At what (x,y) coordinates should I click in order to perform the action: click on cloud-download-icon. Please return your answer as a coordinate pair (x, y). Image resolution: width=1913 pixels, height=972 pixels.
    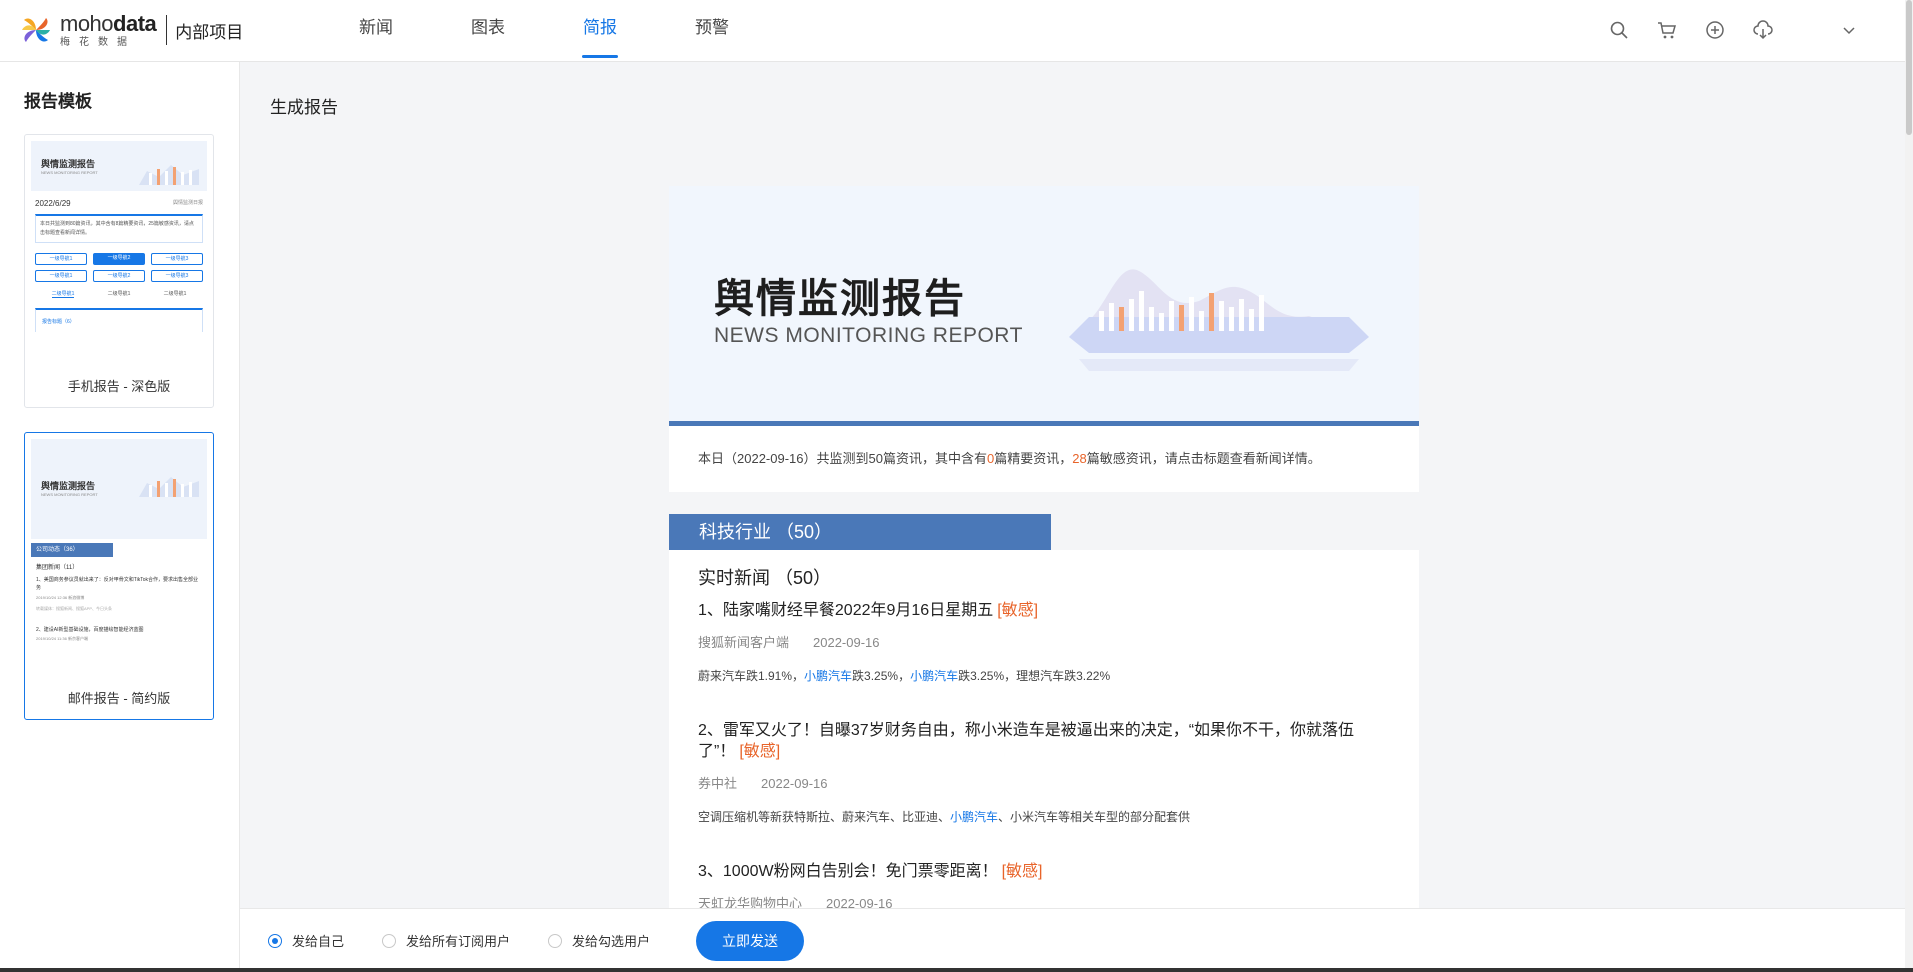
    Looking at the image, I should click on (1763, 30).